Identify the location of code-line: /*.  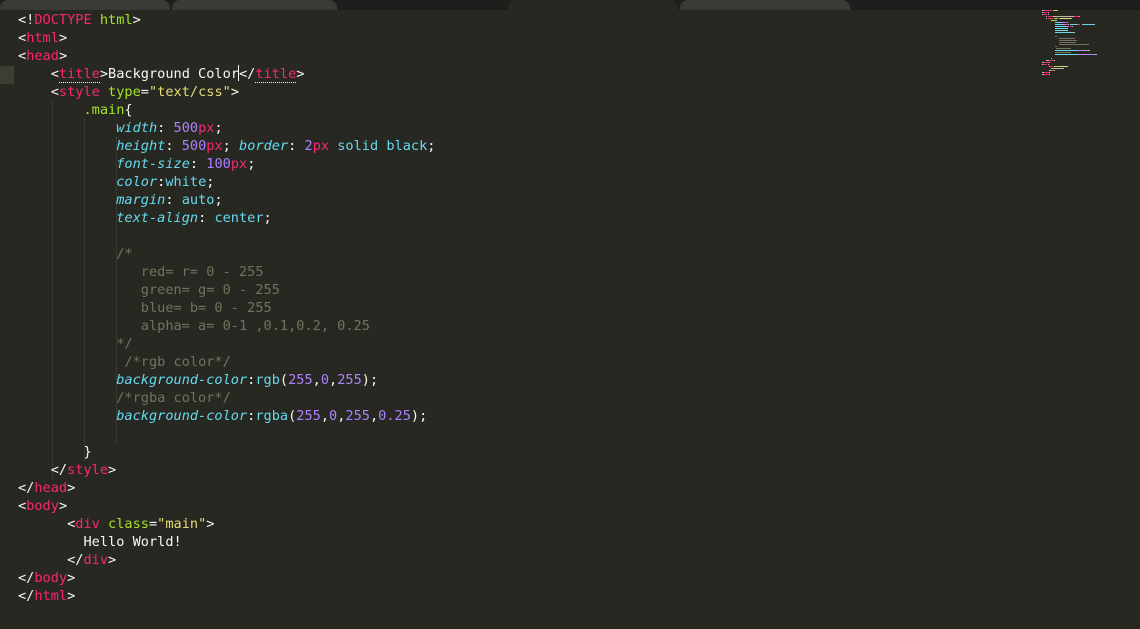
(226, 254).